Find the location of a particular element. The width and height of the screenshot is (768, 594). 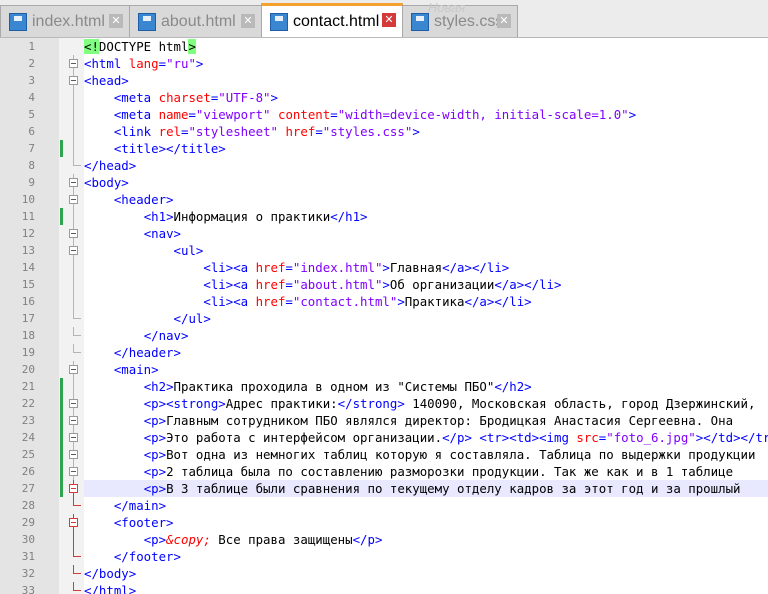

code-token: > is located at coordinates (199, 63).